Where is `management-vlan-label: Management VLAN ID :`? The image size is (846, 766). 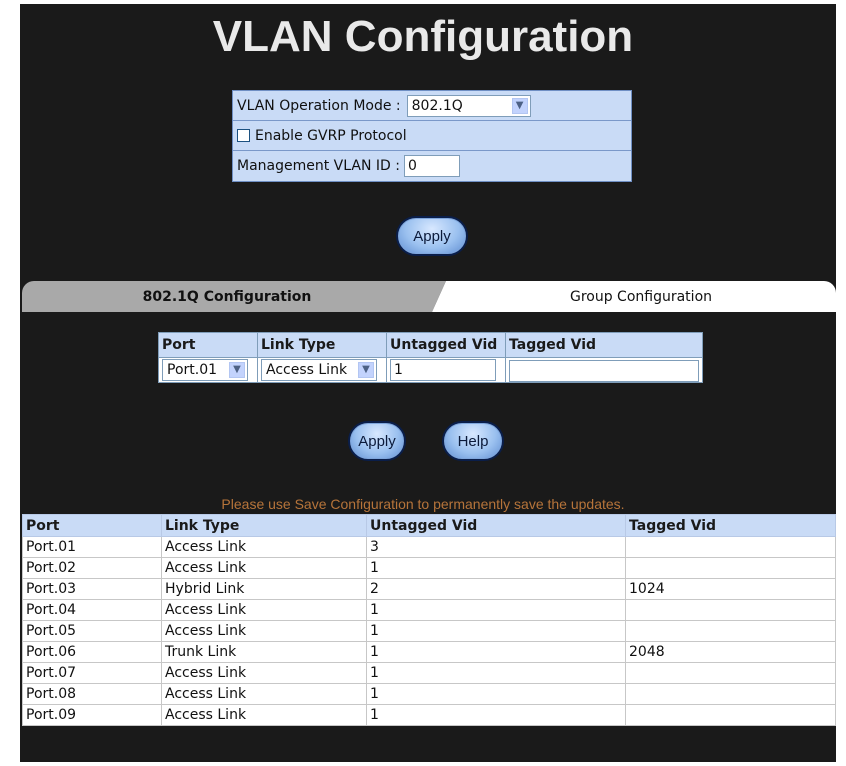 management-vlan-label: Management VLAN ID : is located at coordinates (318, 166).